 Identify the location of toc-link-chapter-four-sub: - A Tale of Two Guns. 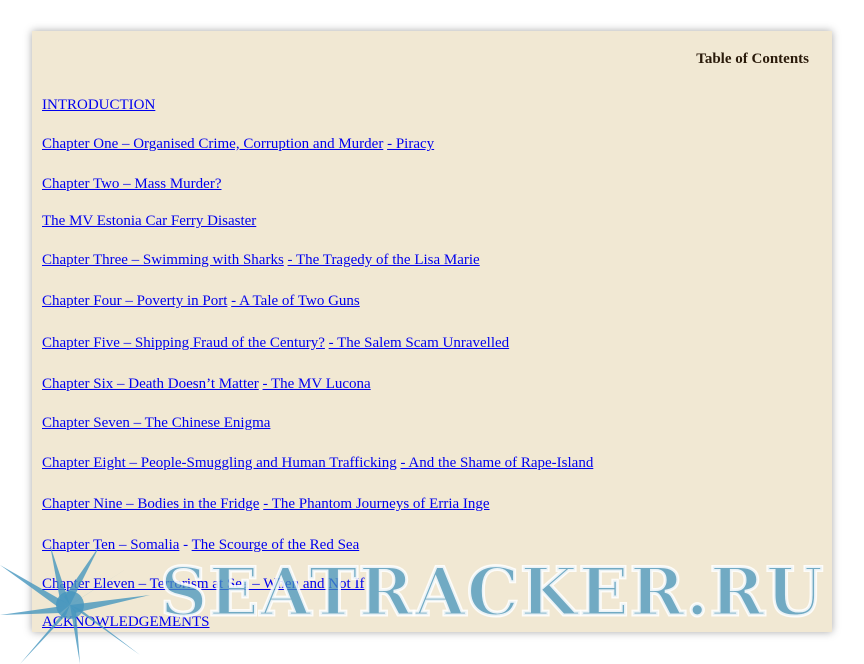
(295, 301).